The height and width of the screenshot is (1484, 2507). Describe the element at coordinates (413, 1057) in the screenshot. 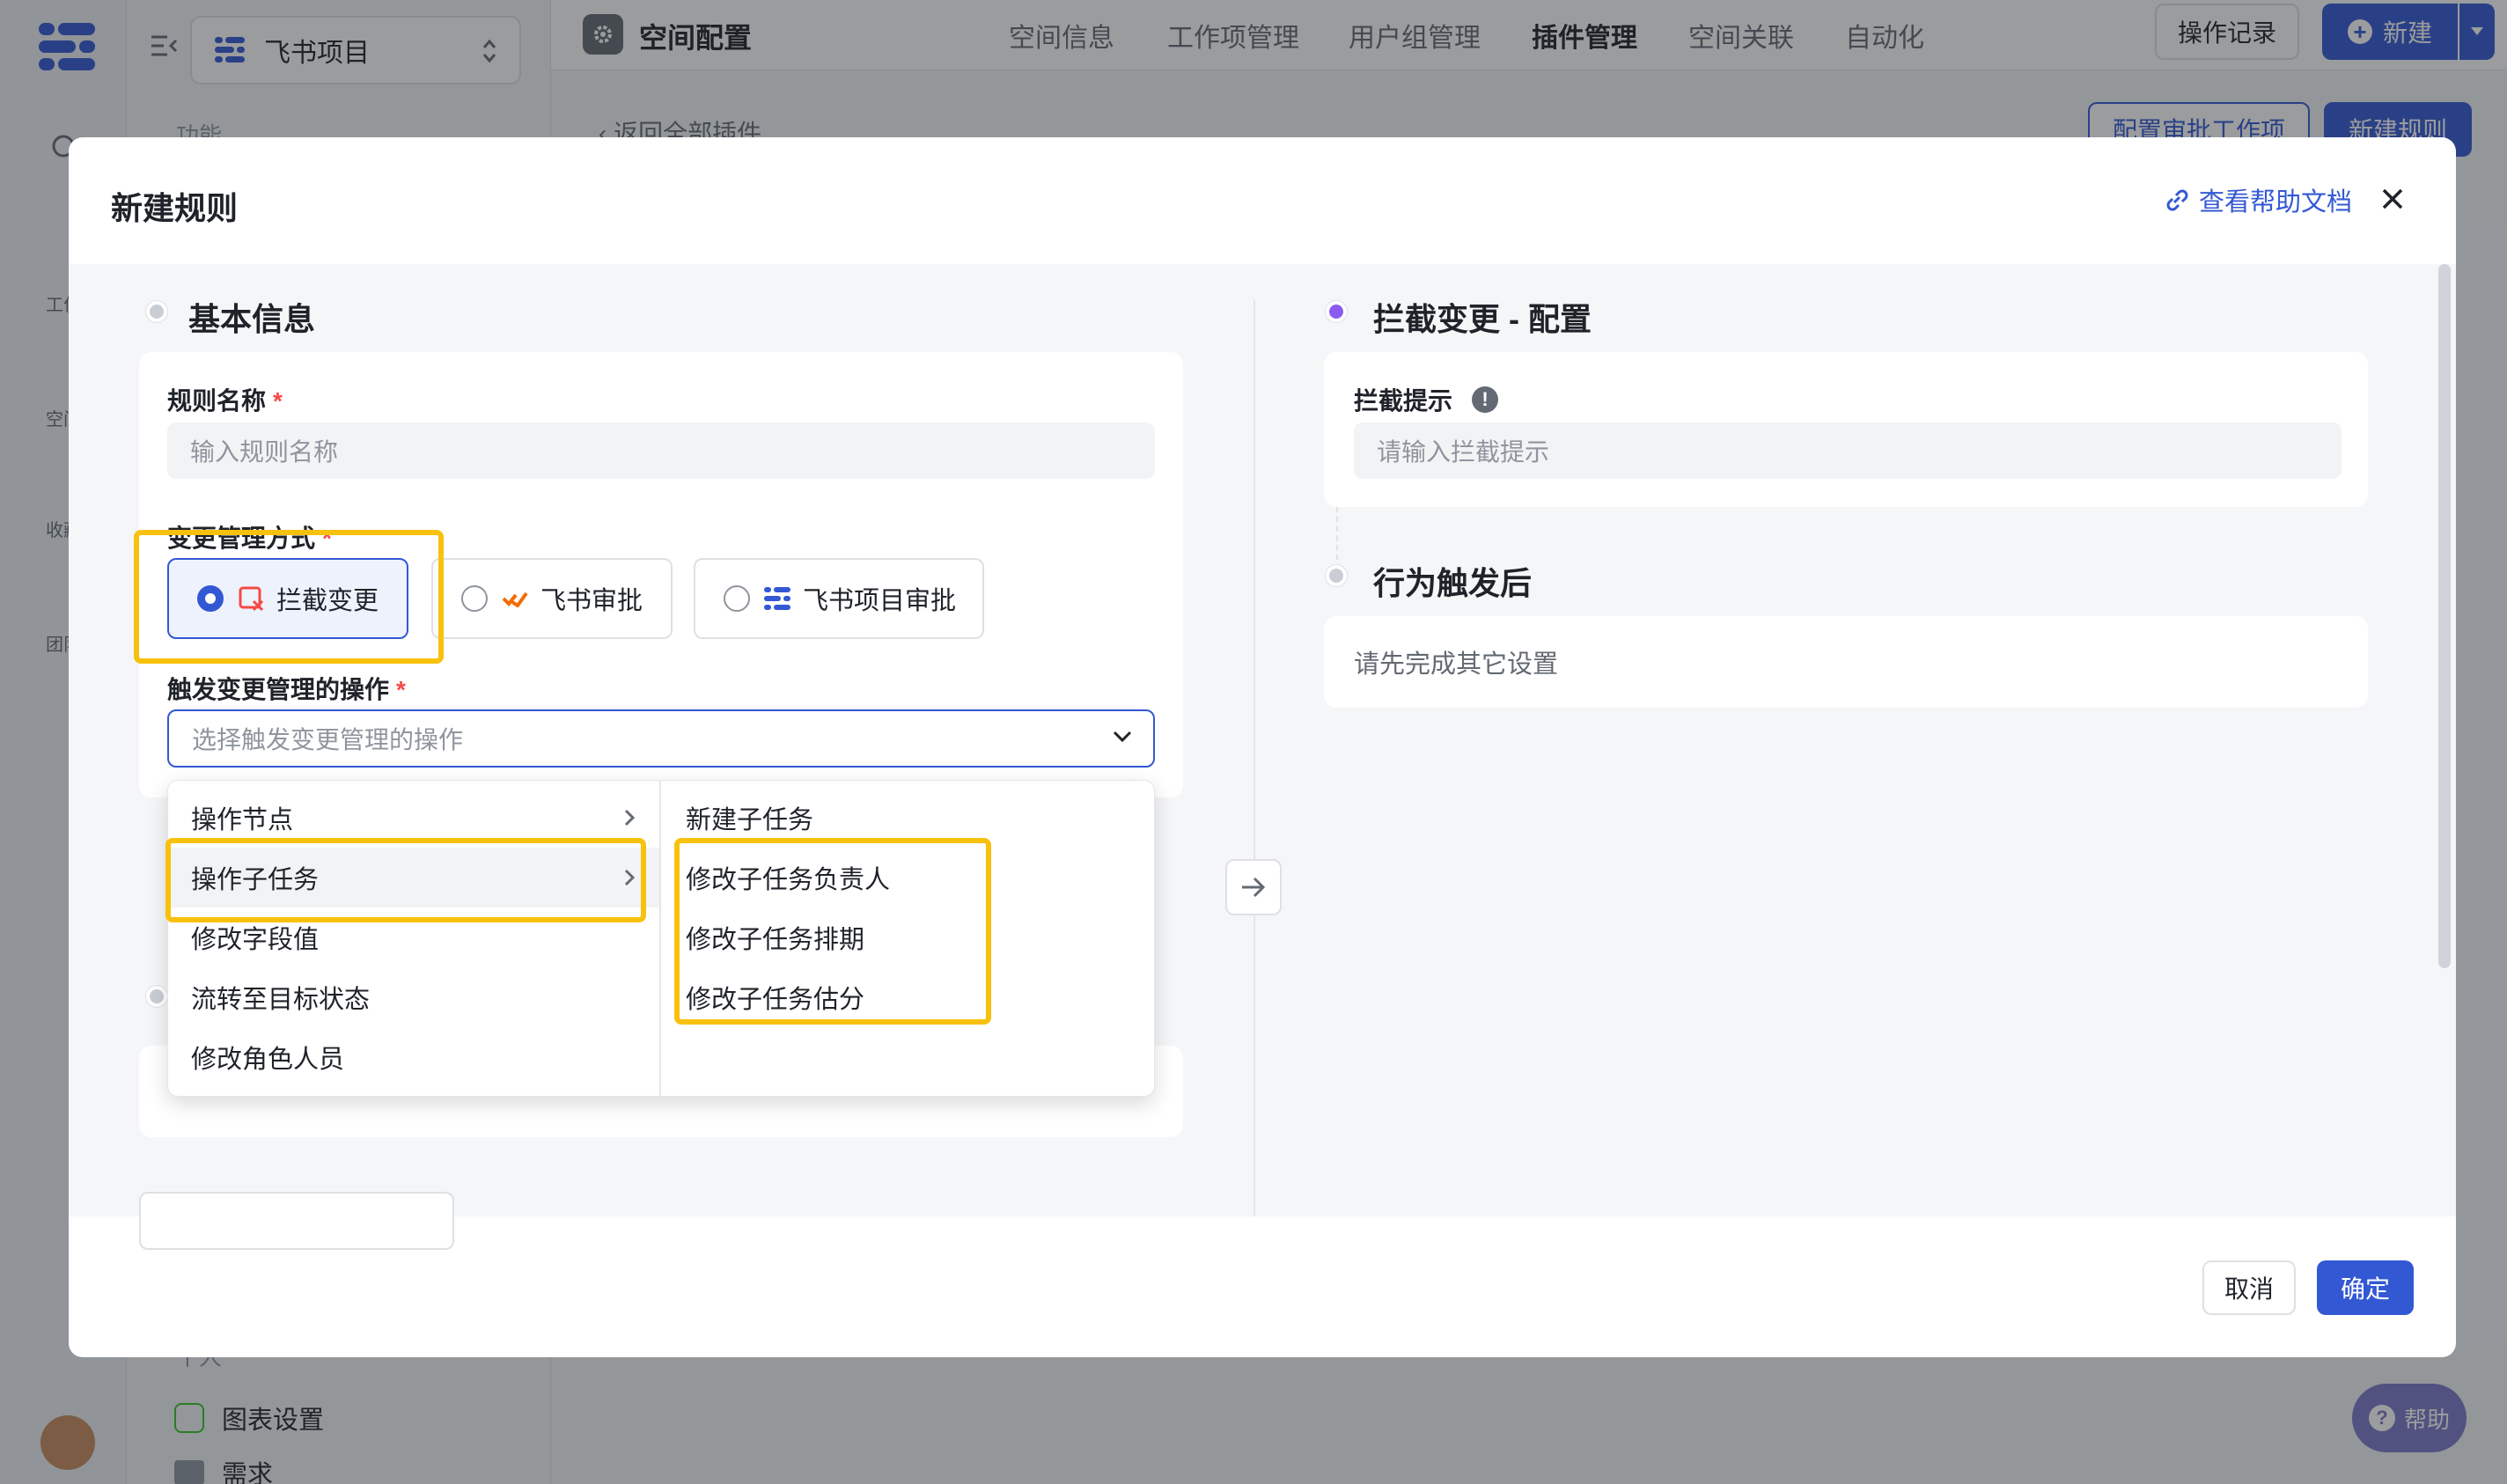

I see `cascader-item-role-members: 修改角色人员` at that location.